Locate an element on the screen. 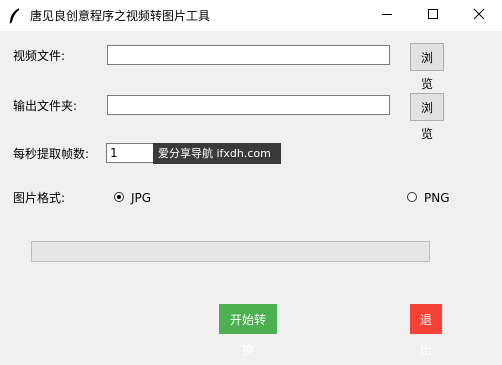 Image resolution: width=502 pixels, height=365 pixels. output-browse-button: 浏览 is located at coordinates (427, 117).